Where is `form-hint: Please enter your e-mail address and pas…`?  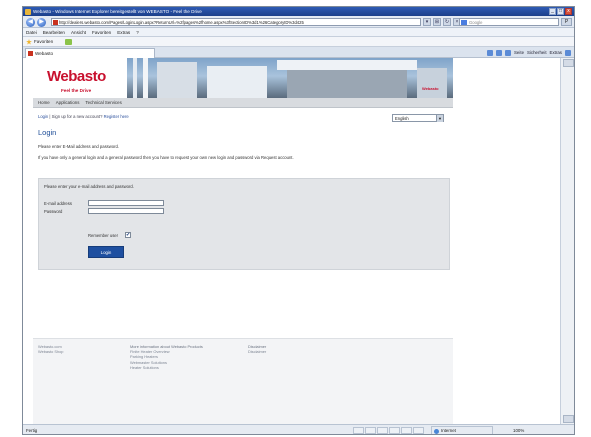
form-hint: Please enter your e-mail address and pas… is located at coordinates (89, 186).